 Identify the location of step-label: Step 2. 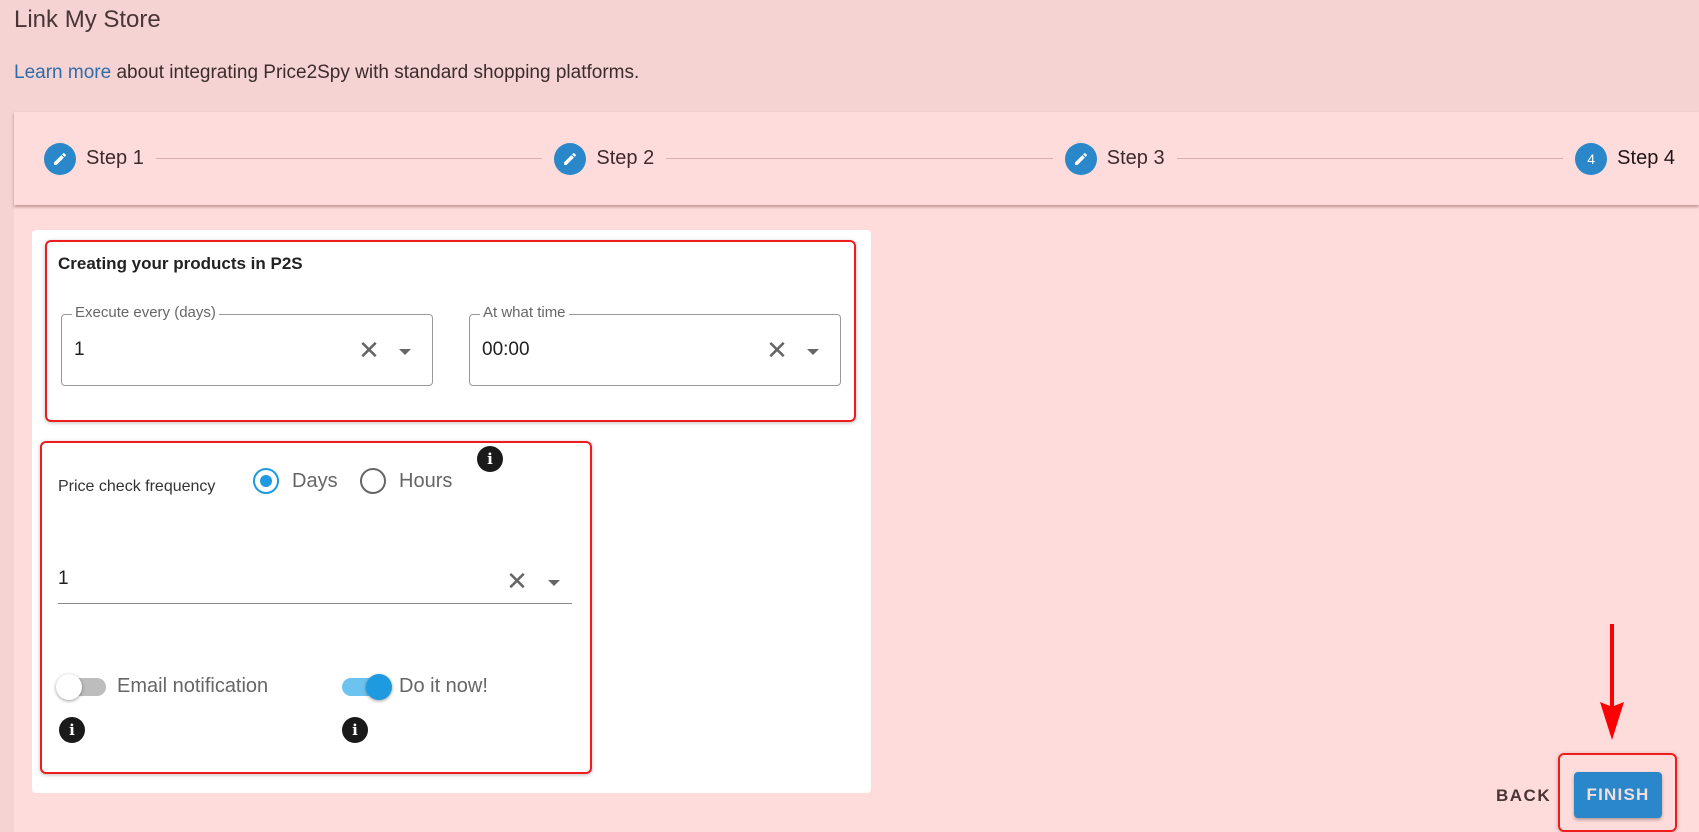
(625, 158).